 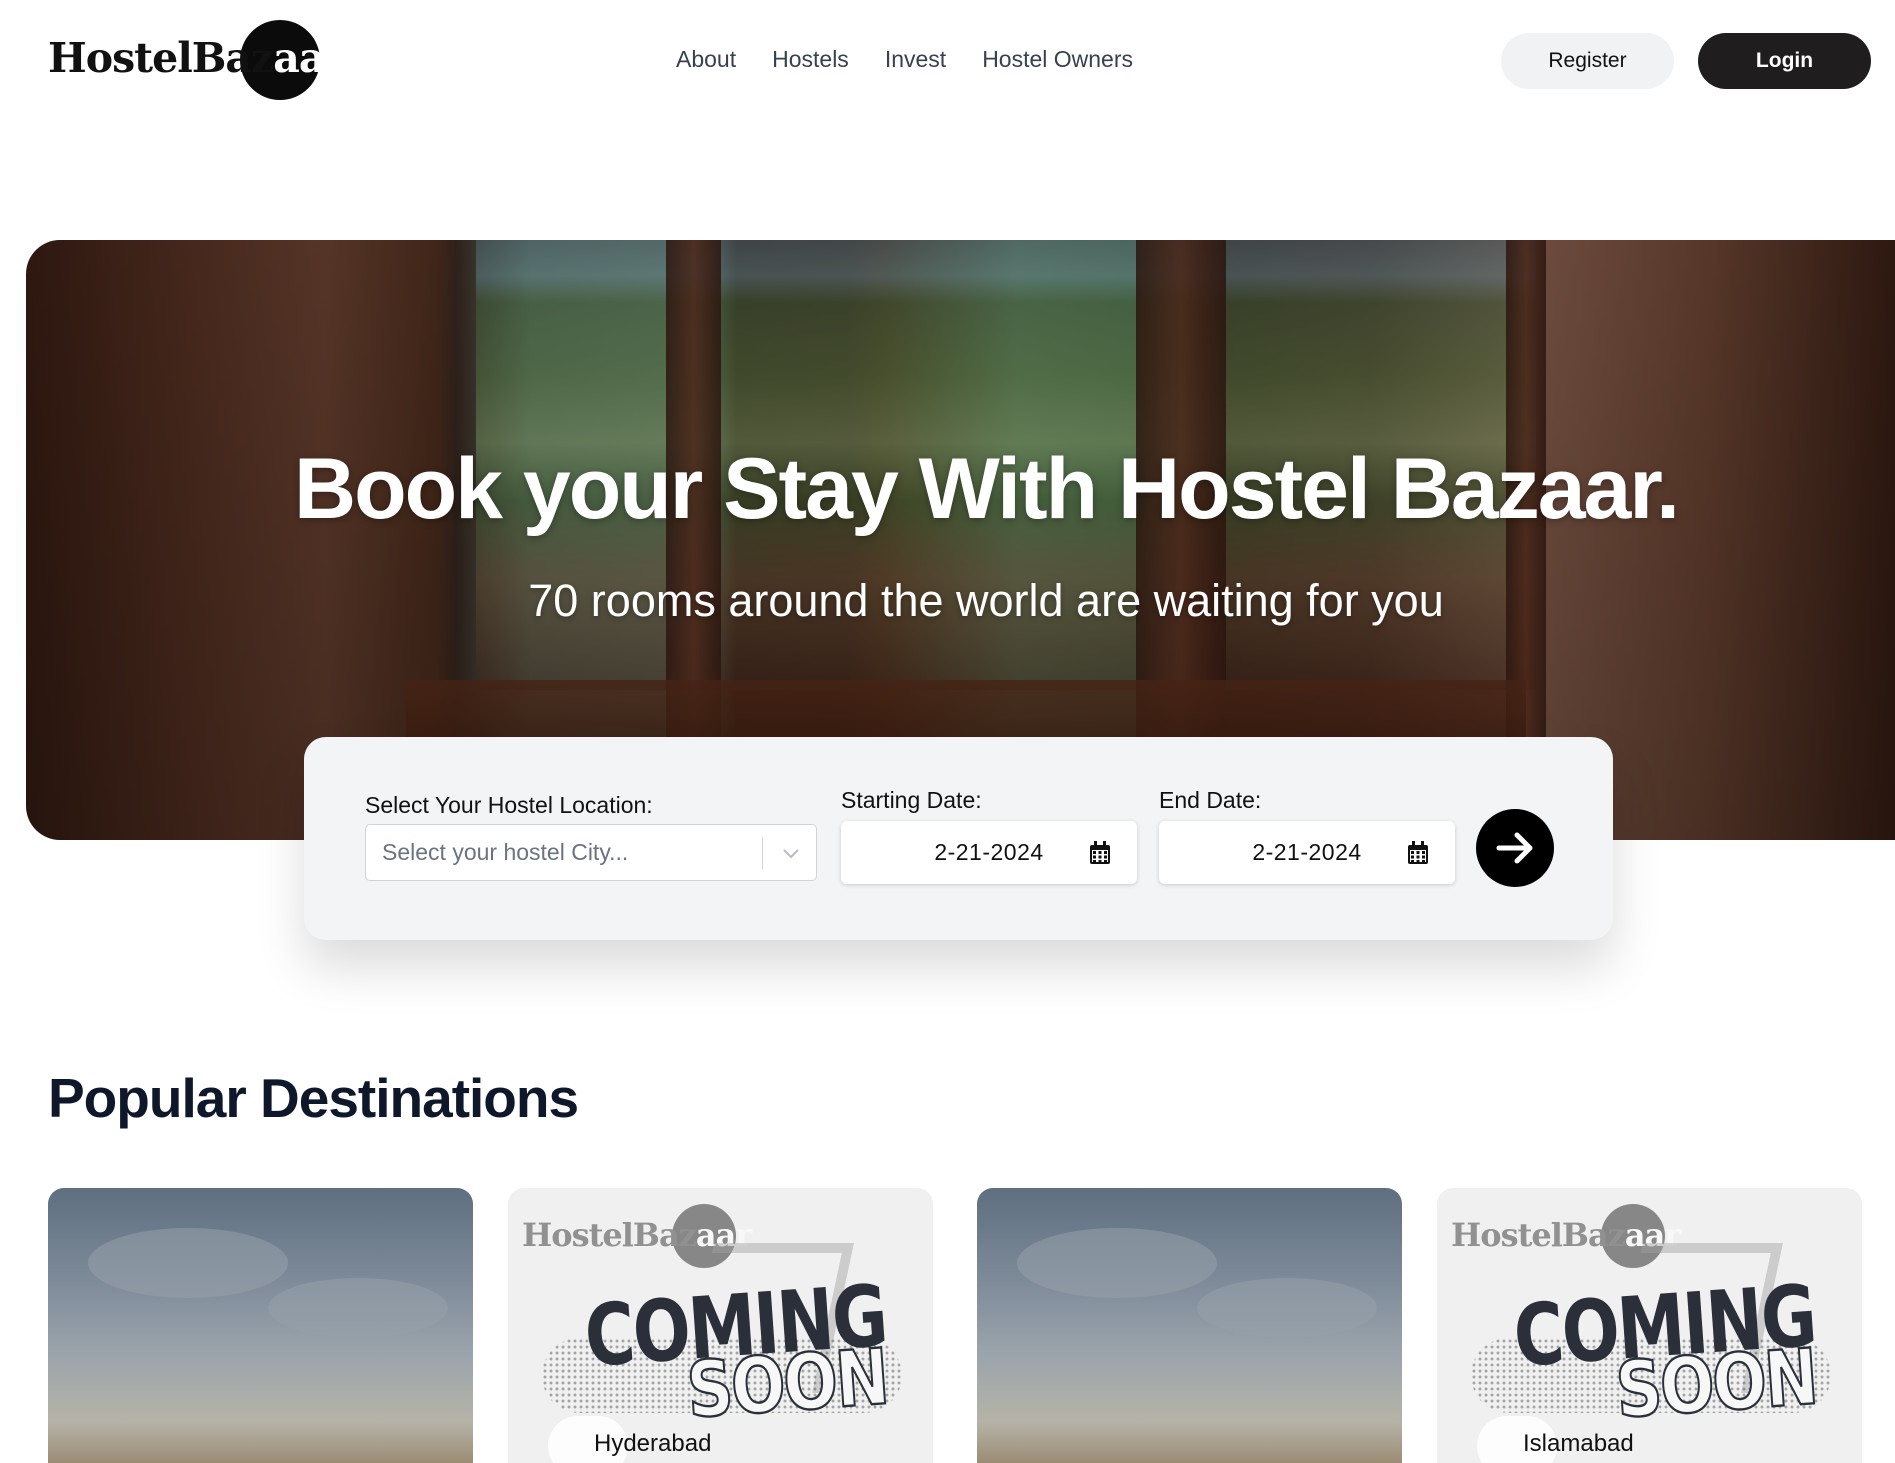 What do you see at coordinates (1210, 800) in the screenshot?
I see `end-date-label: End Date:` at bounding box center [1210, 800].